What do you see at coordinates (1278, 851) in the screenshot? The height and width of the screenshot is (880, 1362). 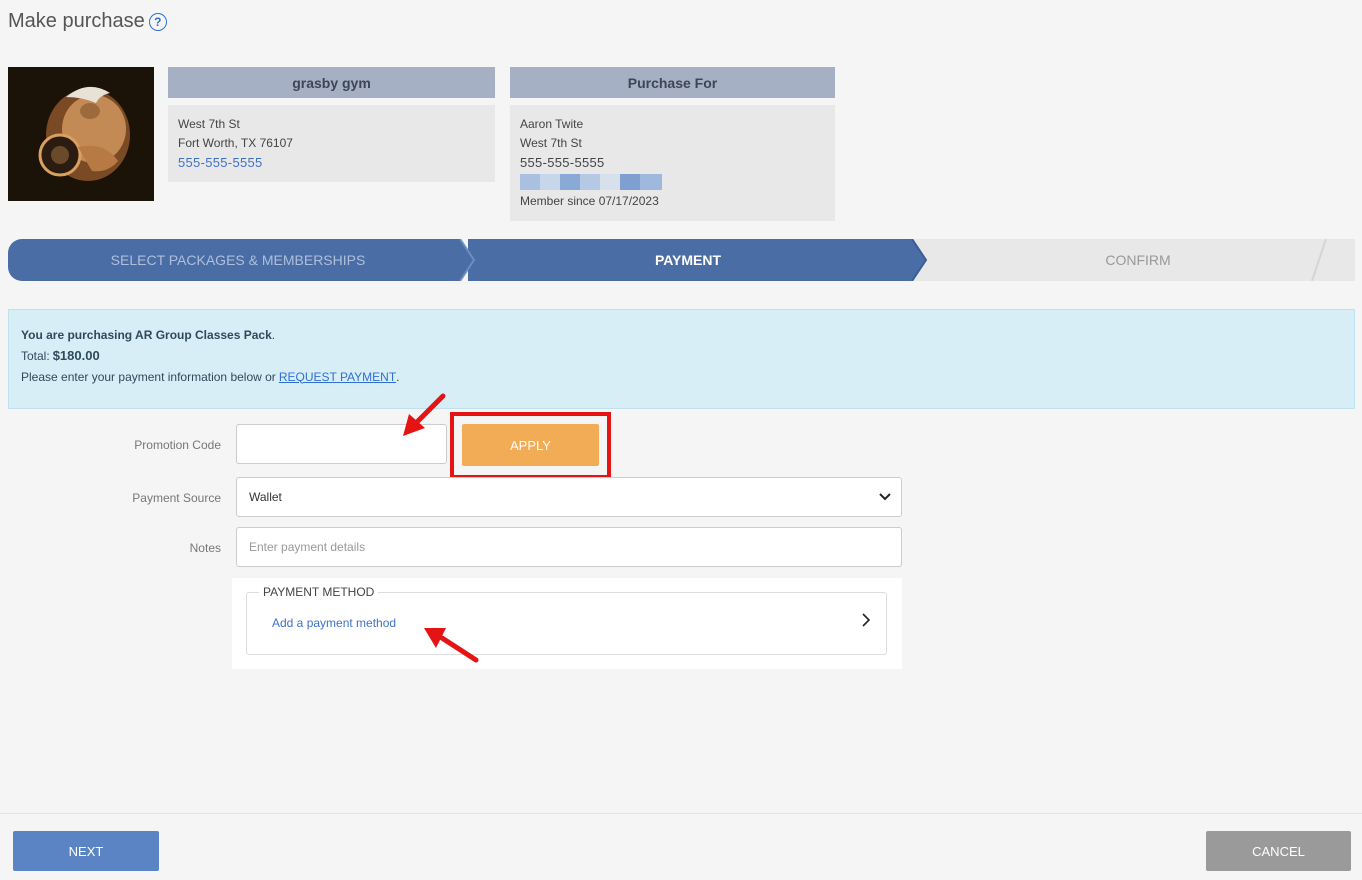 I see `cancel-button: CANCEL` at bounding box center [1278, 851].